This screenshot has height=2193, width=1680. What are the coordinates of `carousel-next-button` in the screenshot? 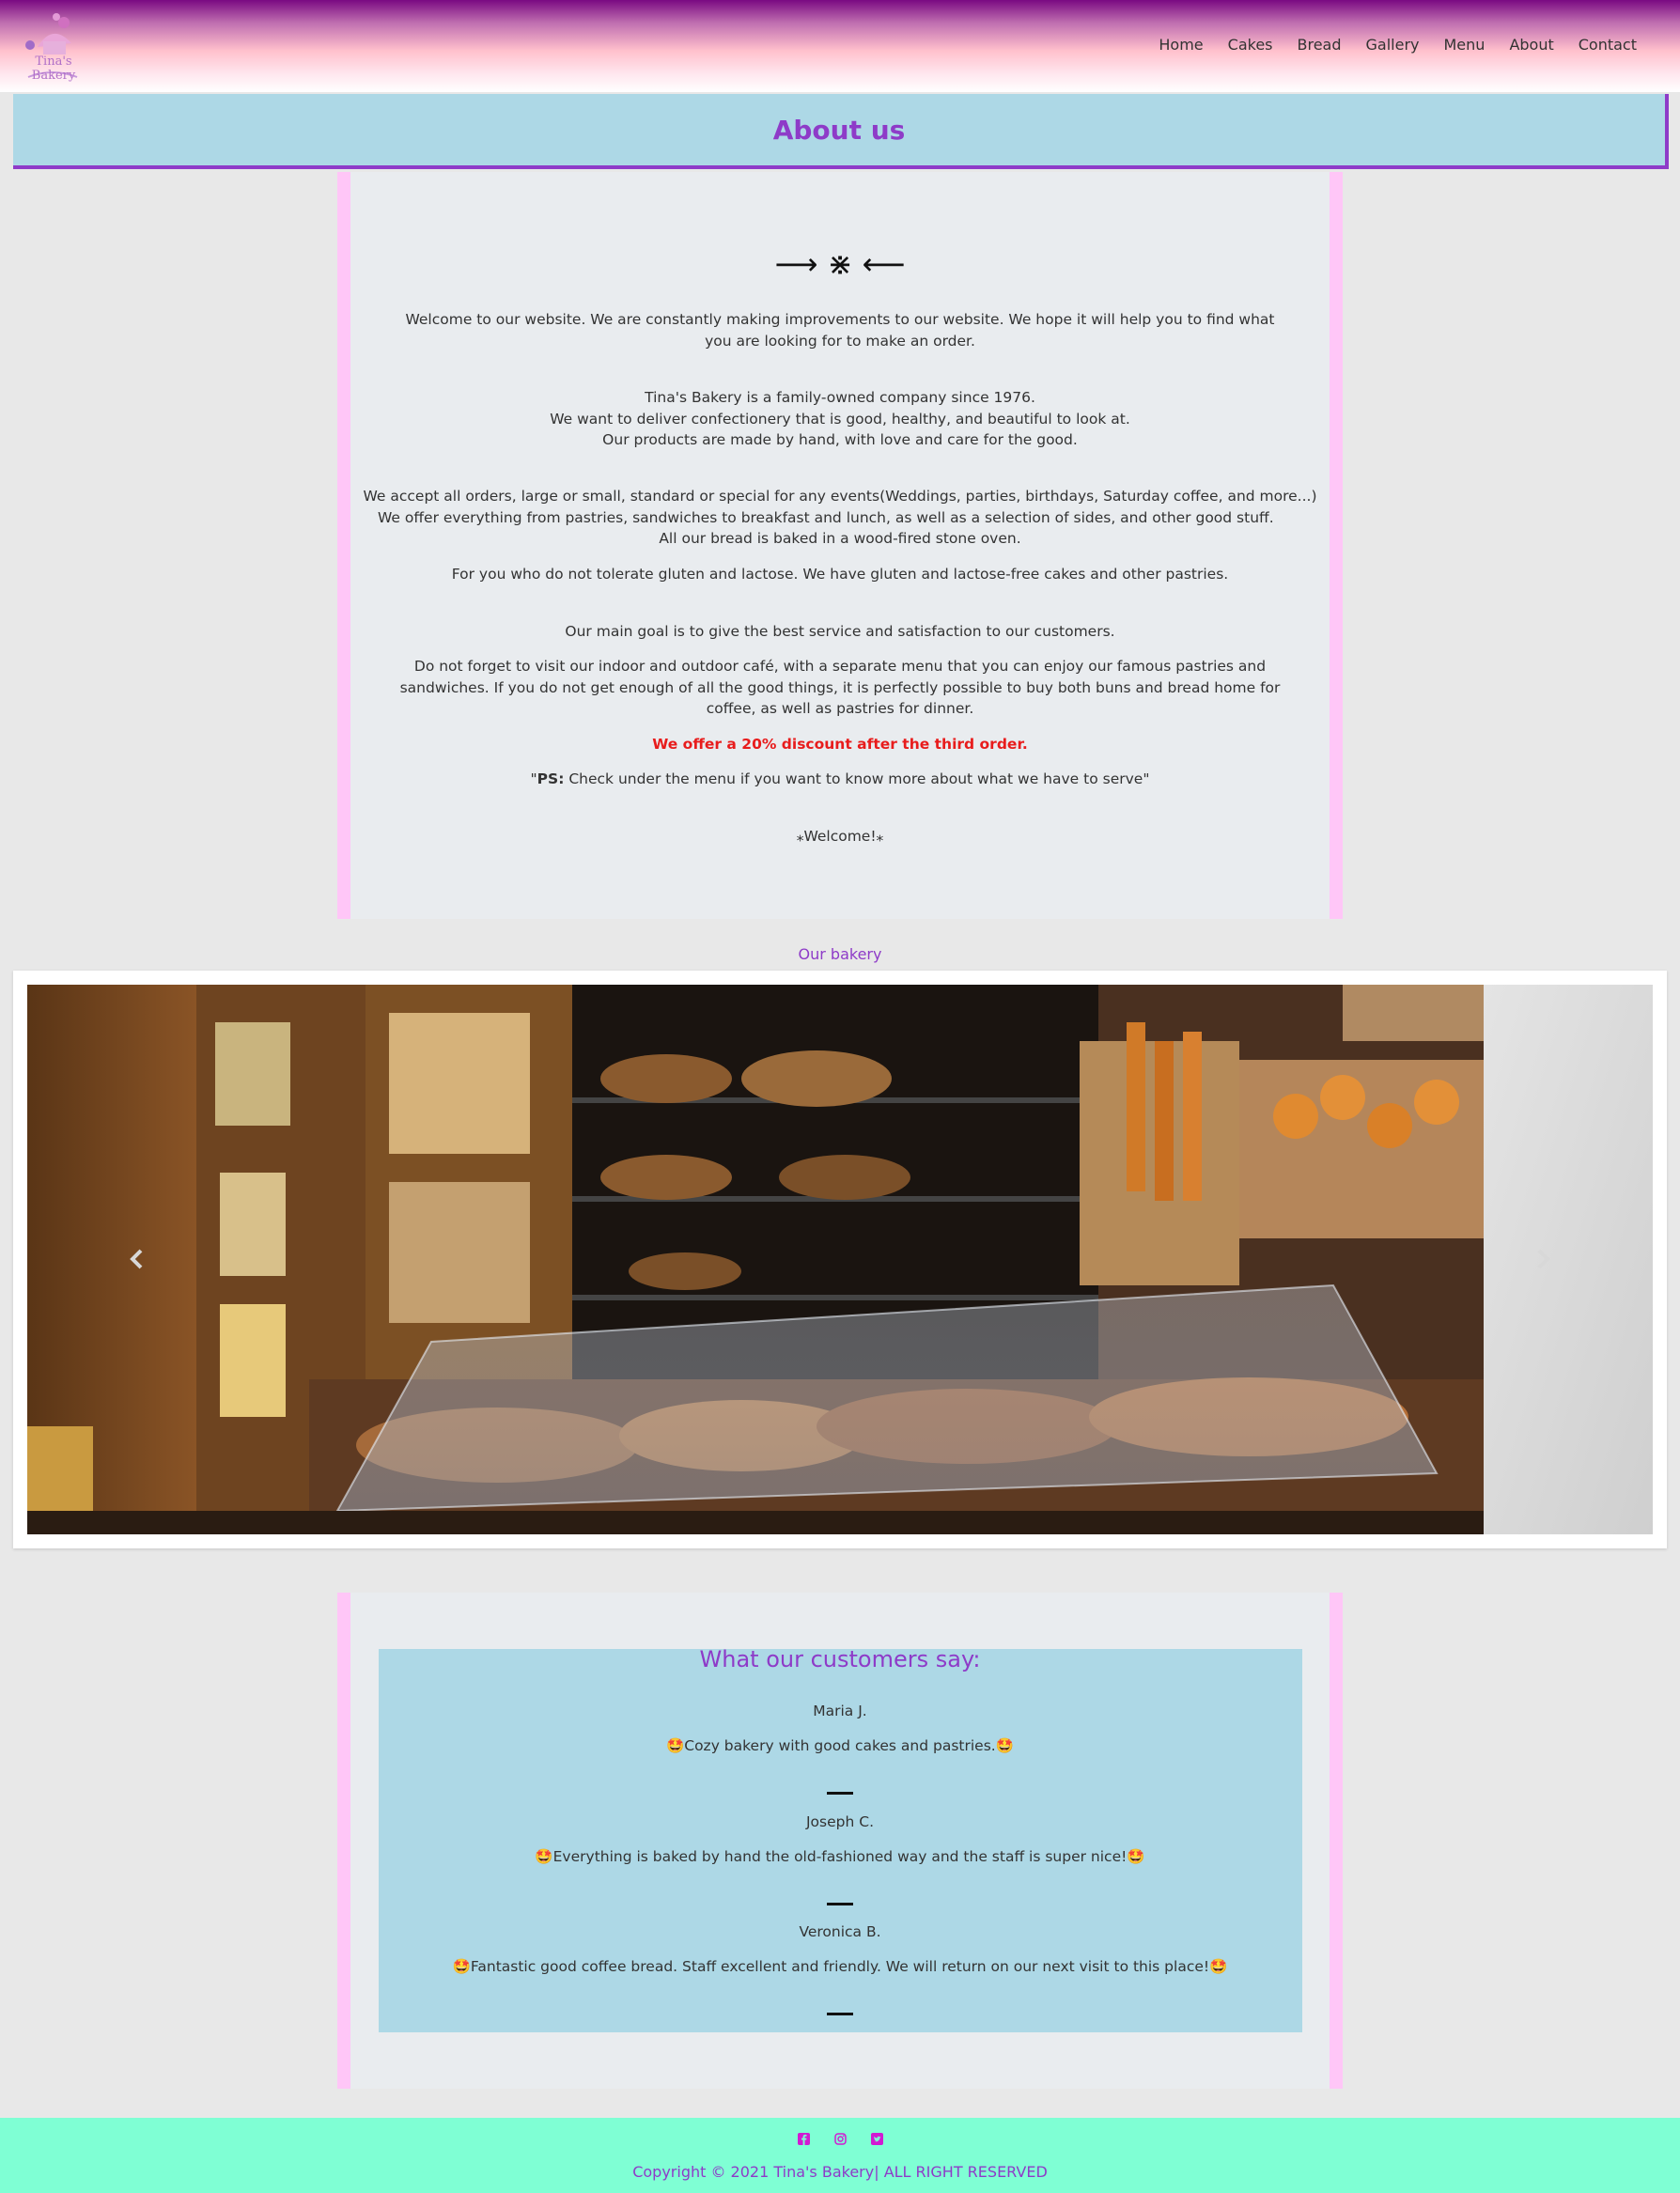 It's located at (1543, 1262).